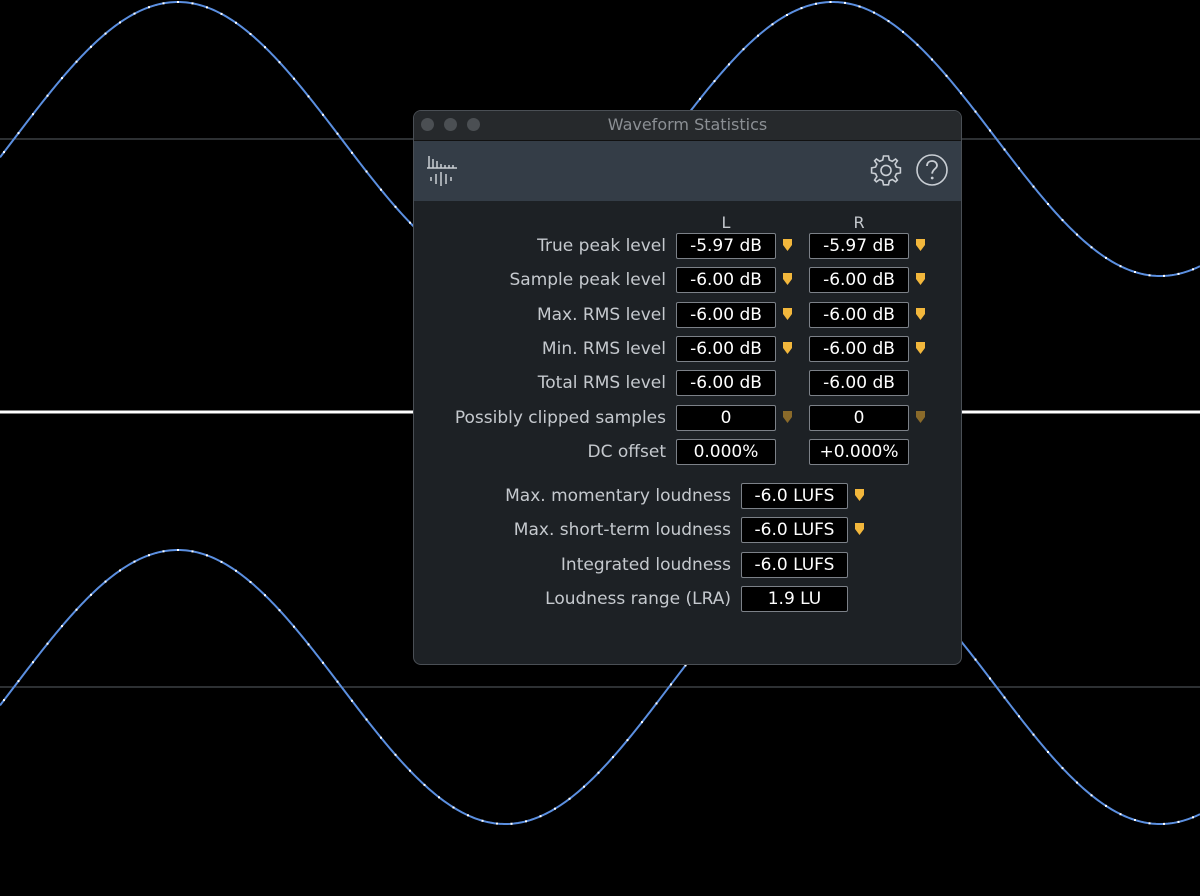 This screenshot has width=1200, height=896. What do you see at coordinates (618, 496) in the screenshot?
I see `loudness-label: Max. momentary loudness` at bounding box center [618, 496].